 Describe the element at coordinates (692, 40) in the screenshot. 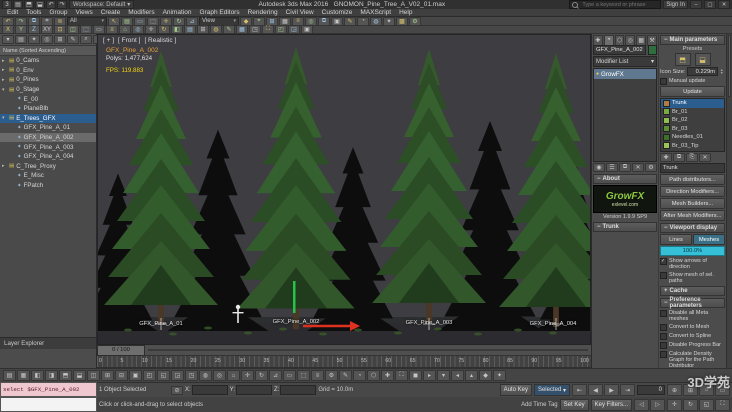

I see `main-parameters-header: − Main parameters` at that location.